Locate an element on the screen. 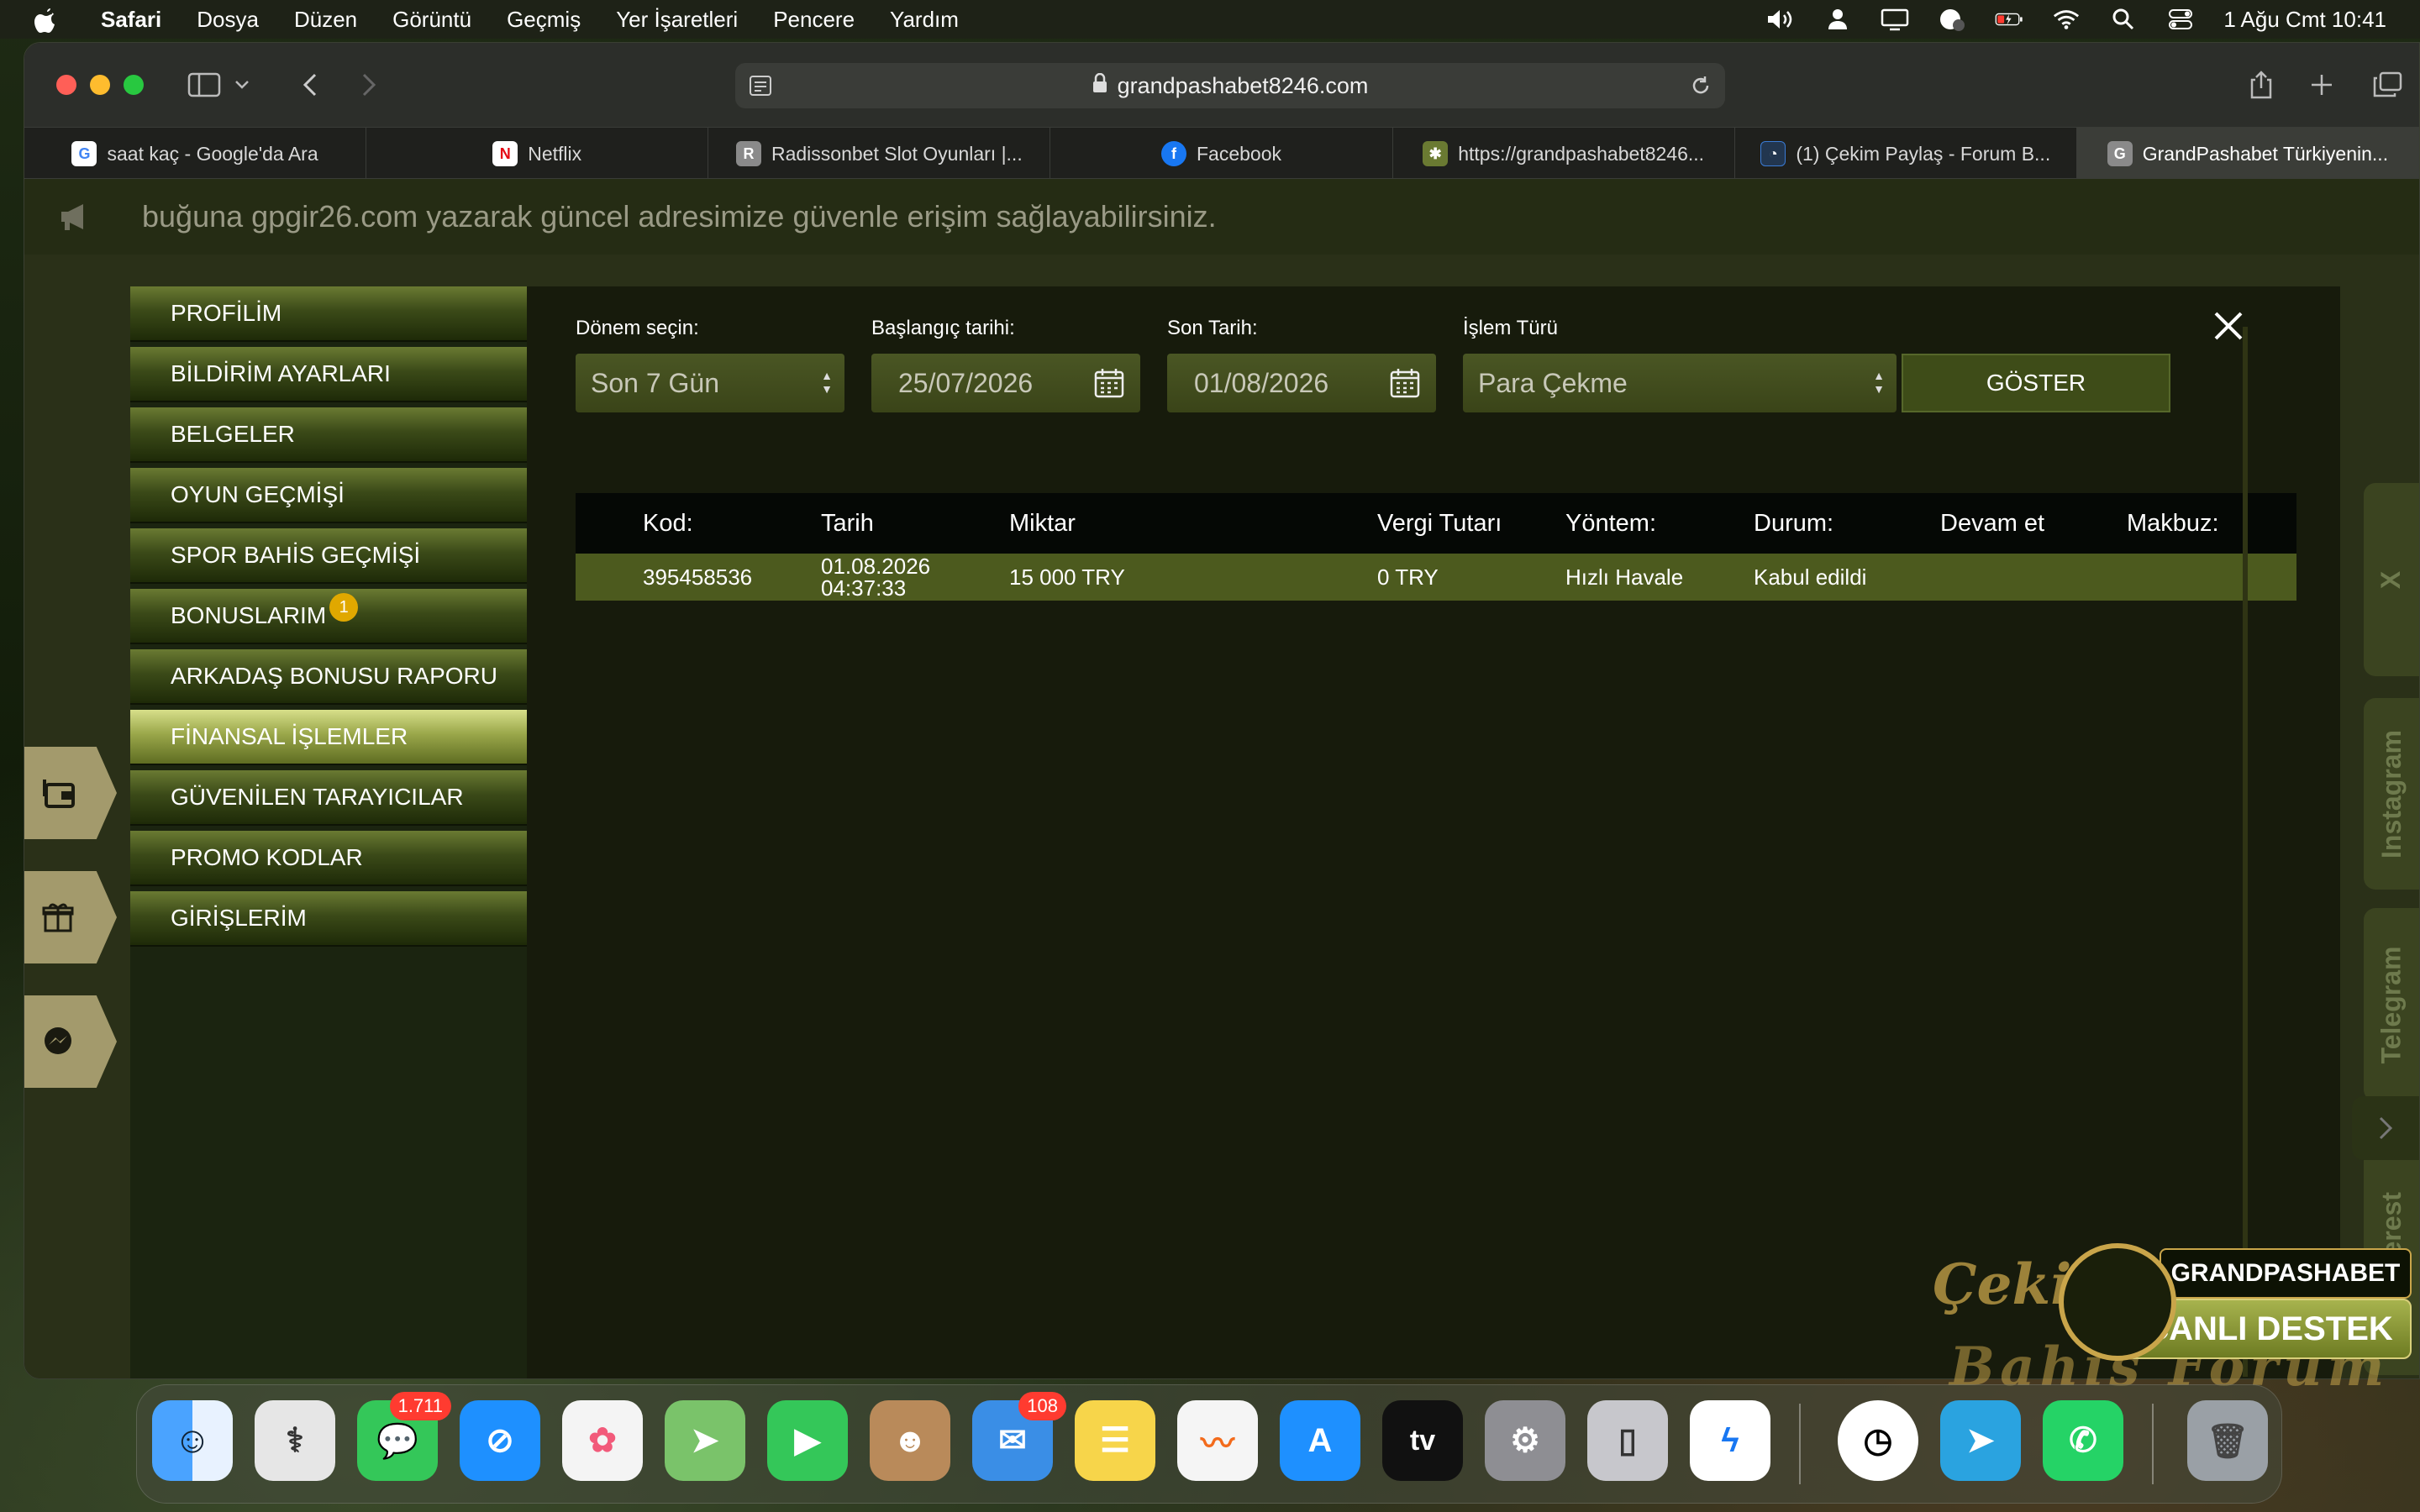  transaction-type-label: İşlem Türü is located at coordinates (1510, 328).